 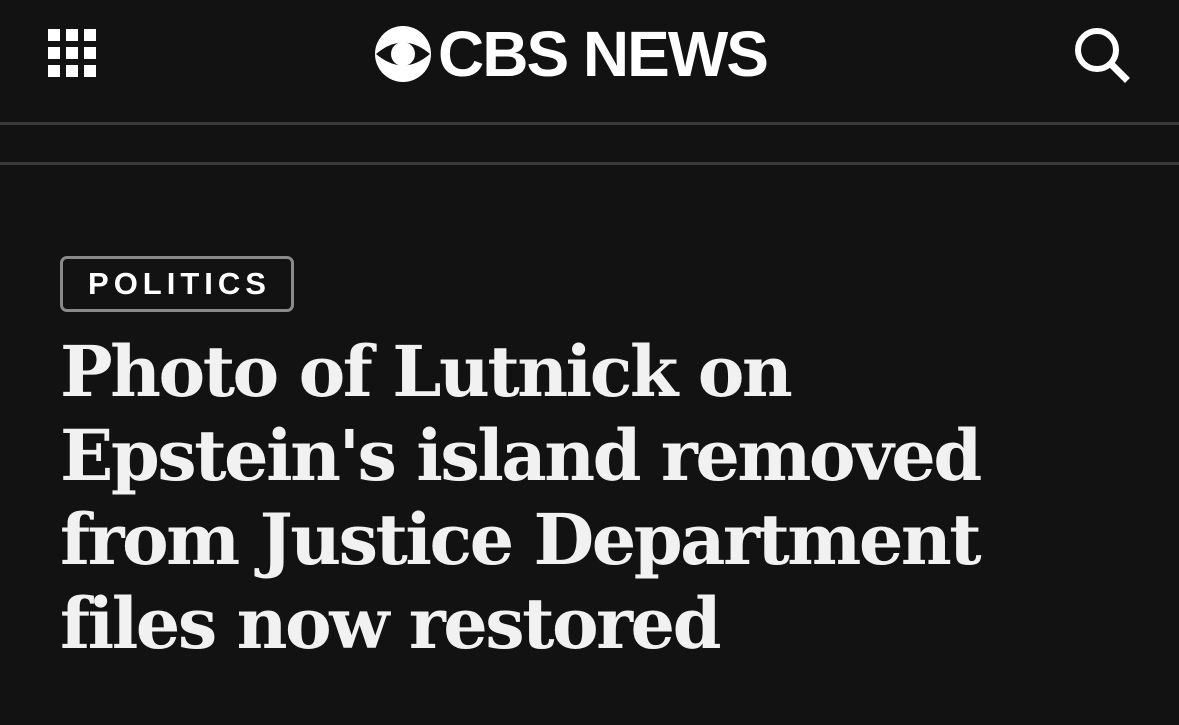 I want to click on cbs-news-logo: CBS NEWS, so click(x=571, y=54).